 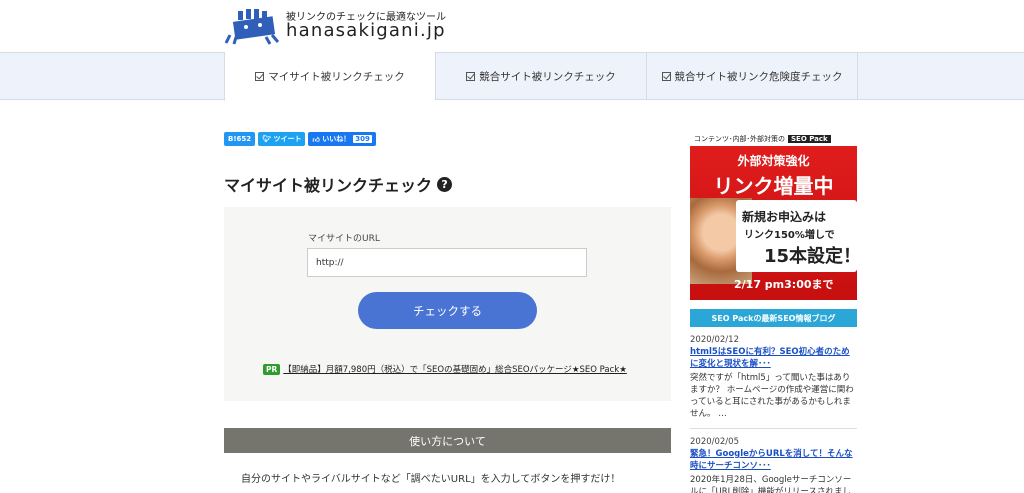 I want to click on ad-white-line-3: 15本設定！, so click(x=810, y=256).